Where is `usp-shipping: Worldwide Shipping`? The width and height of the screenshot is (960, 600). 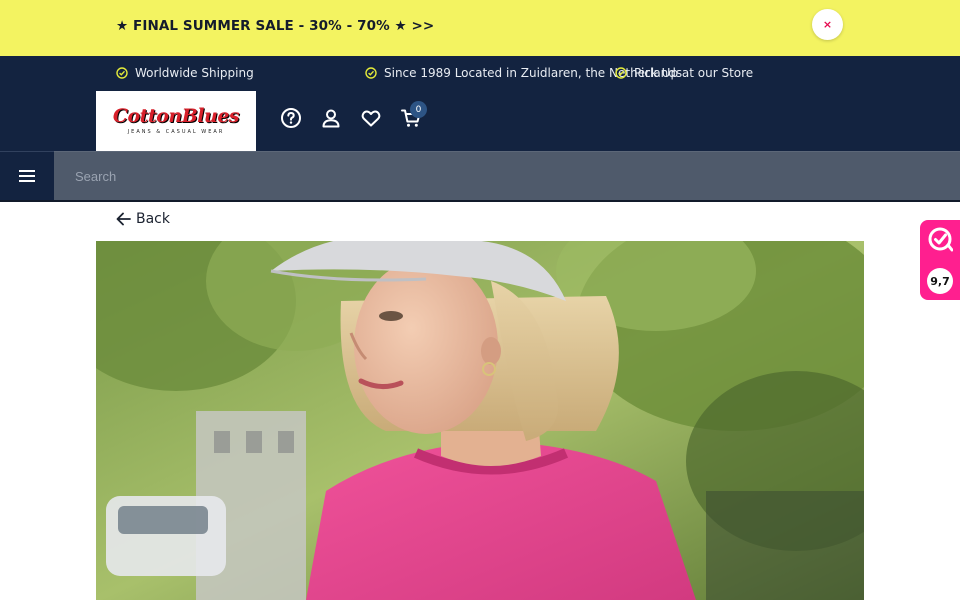
usp-shipping: Worldwide Shipping is located at coordinates (185, 73).